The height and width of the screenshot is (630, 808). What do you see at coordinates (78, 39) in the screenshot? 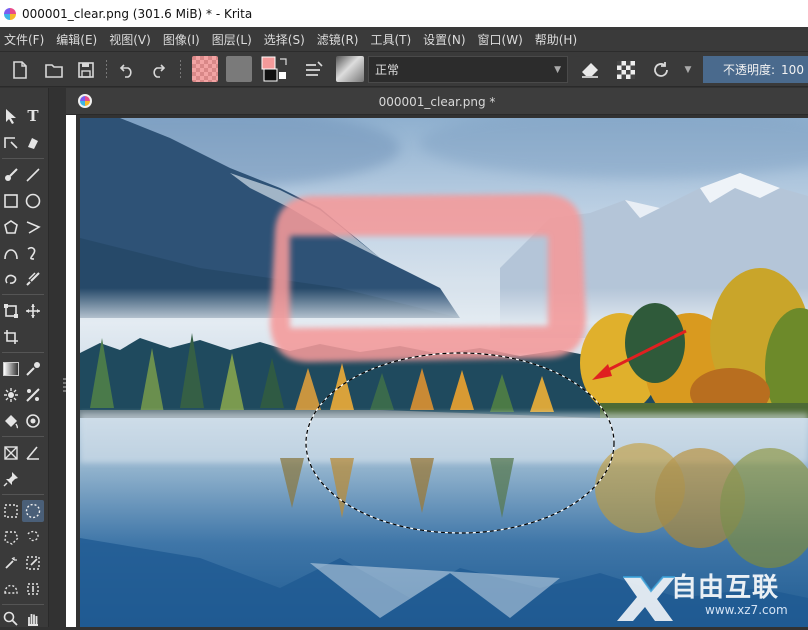
I see `menu-edit: 编辑(E)` at bounding box center [78, 39].